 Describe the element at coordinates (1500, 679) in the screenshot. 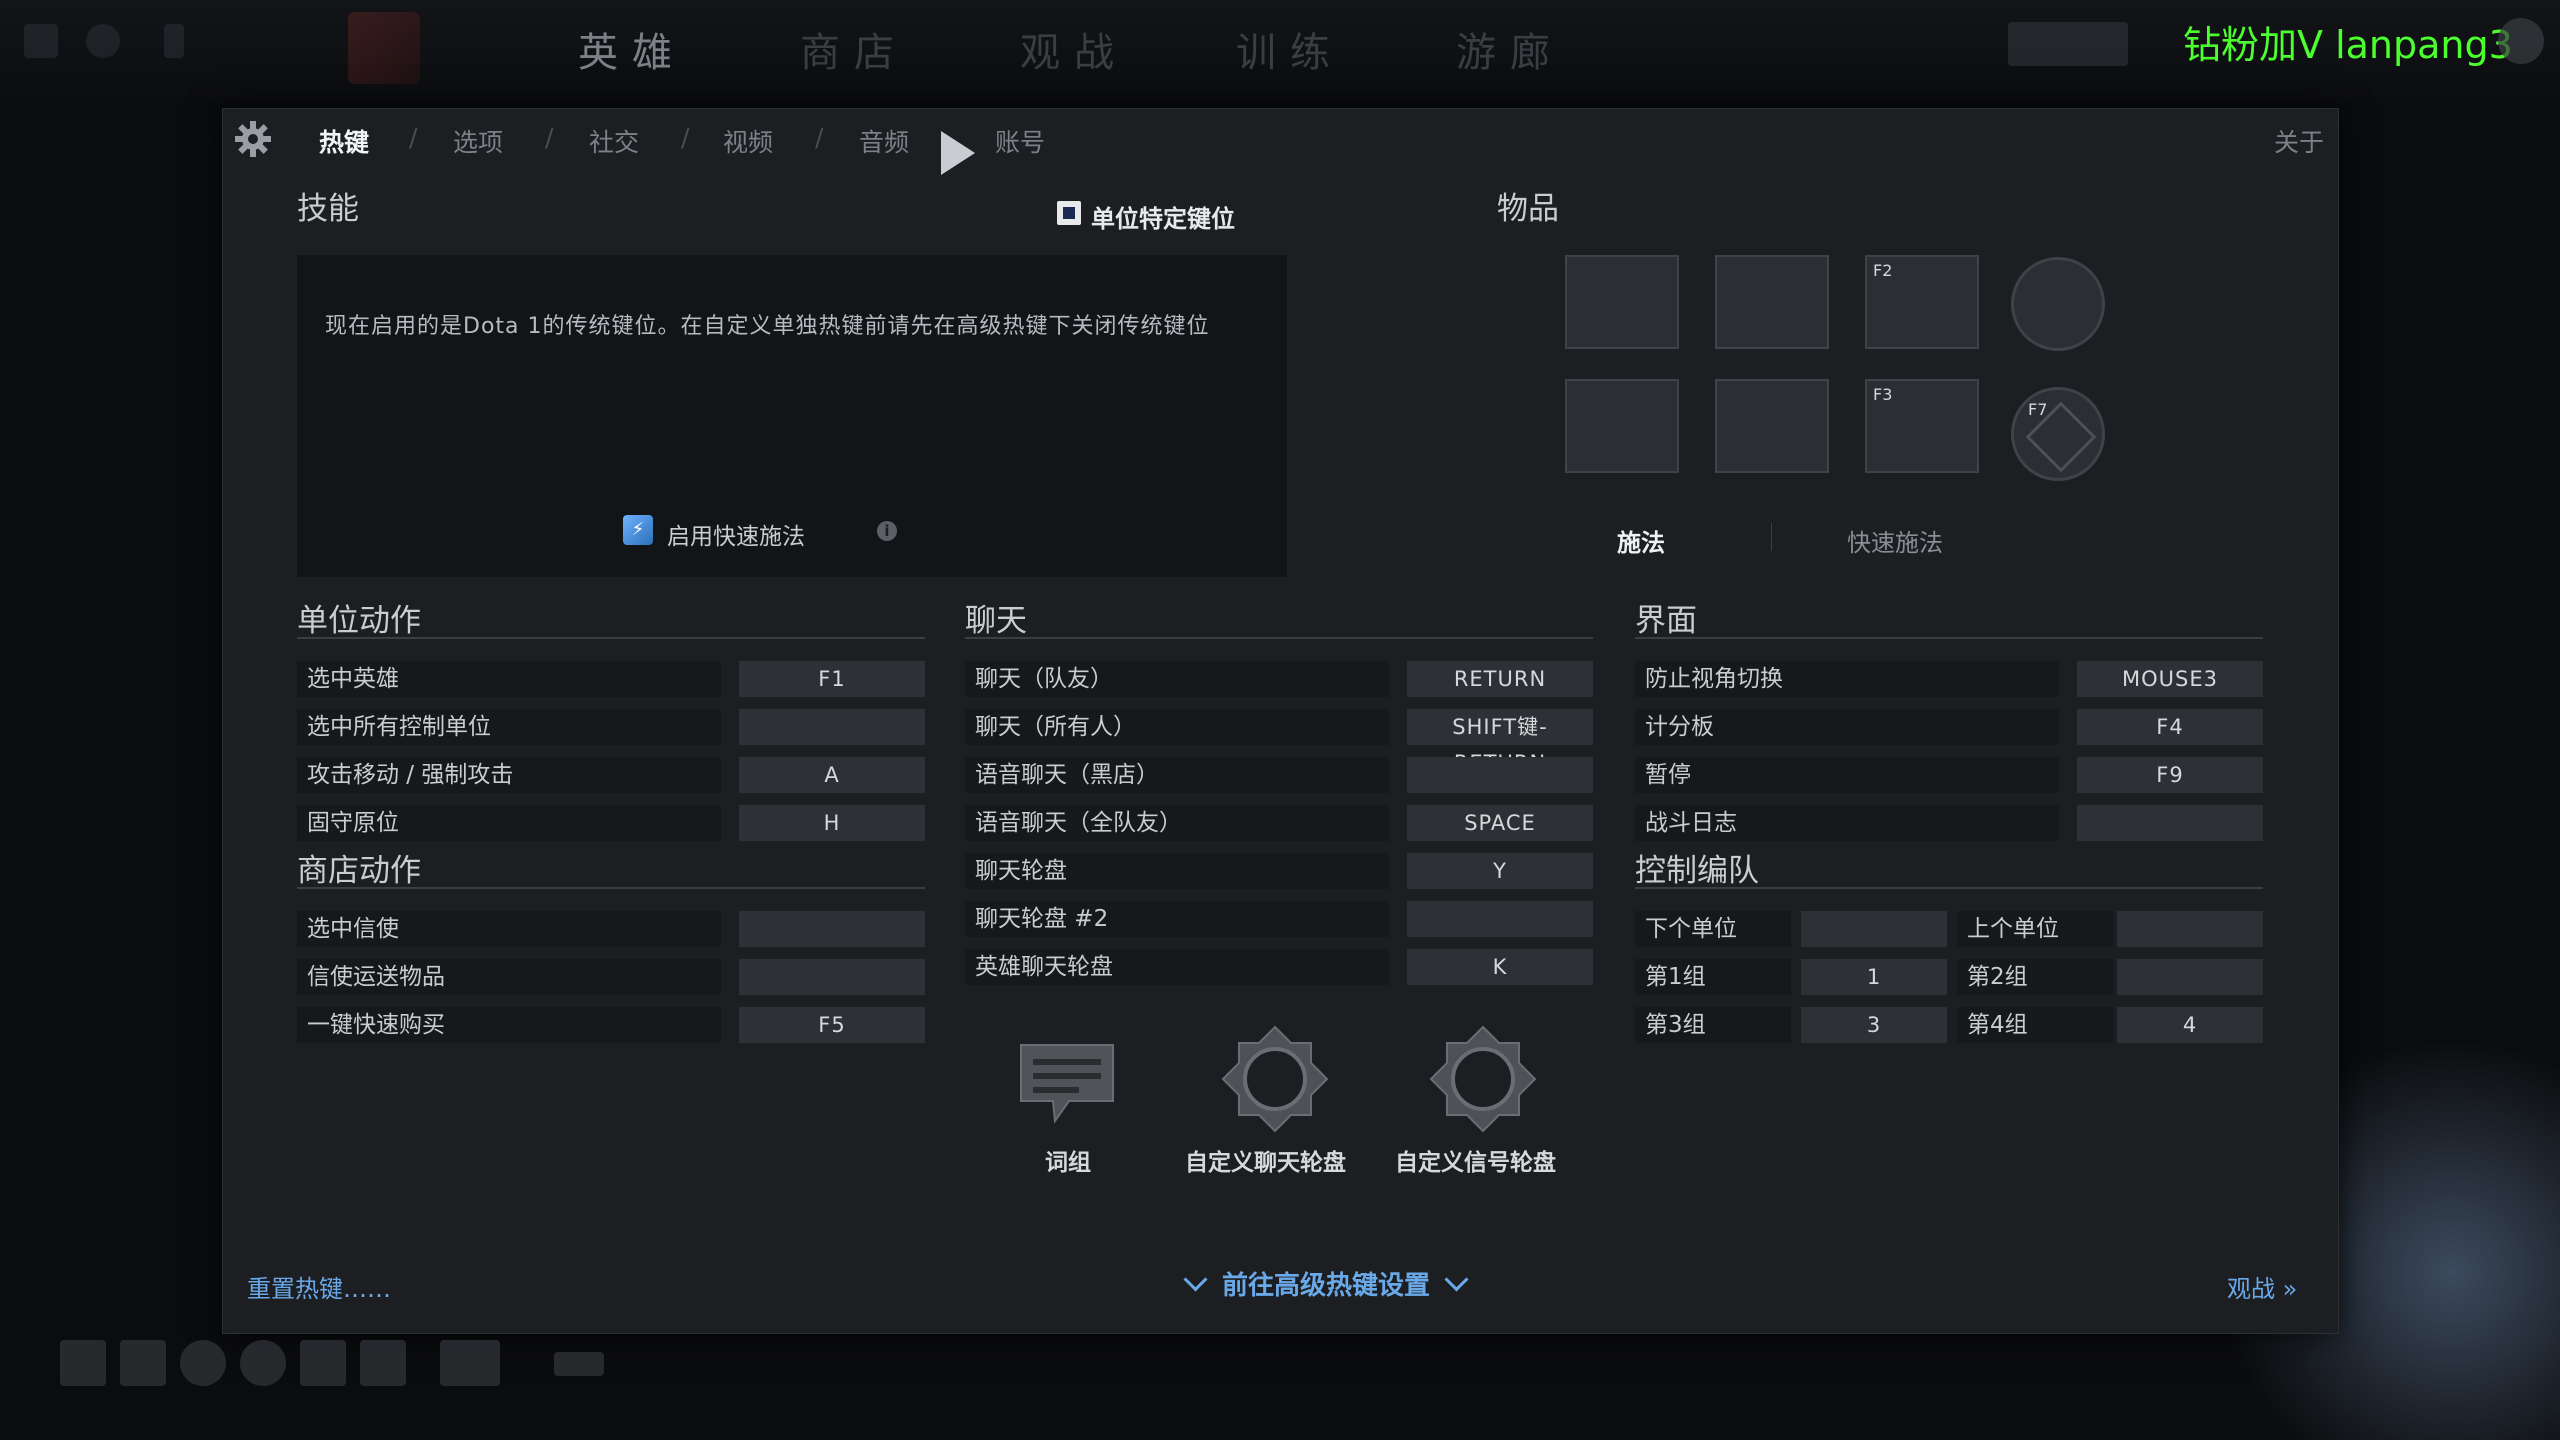

I see `chat-hotkey-button: RETURN` at that location.